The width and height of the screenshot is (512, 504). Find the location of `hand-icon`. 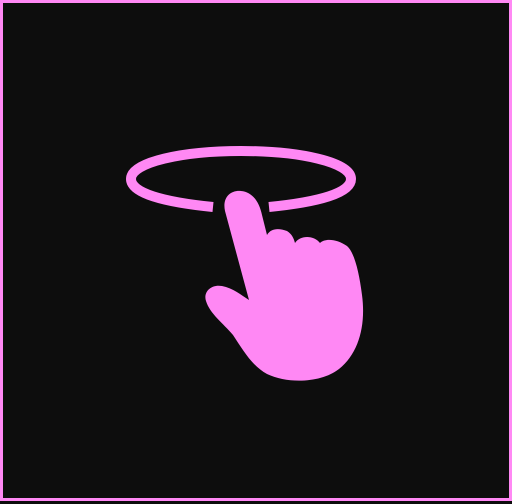

hand-icon is located at coordinates (284, 285).